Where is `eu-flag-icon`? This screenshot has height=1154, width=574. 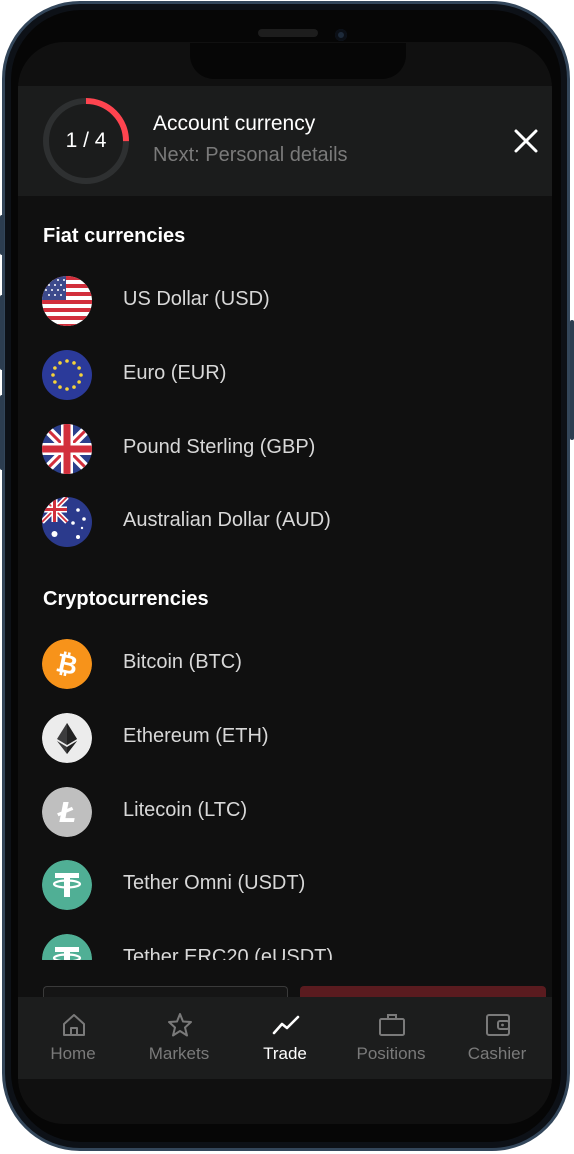 eu-flag-icon is located at coordinates (67, 375).